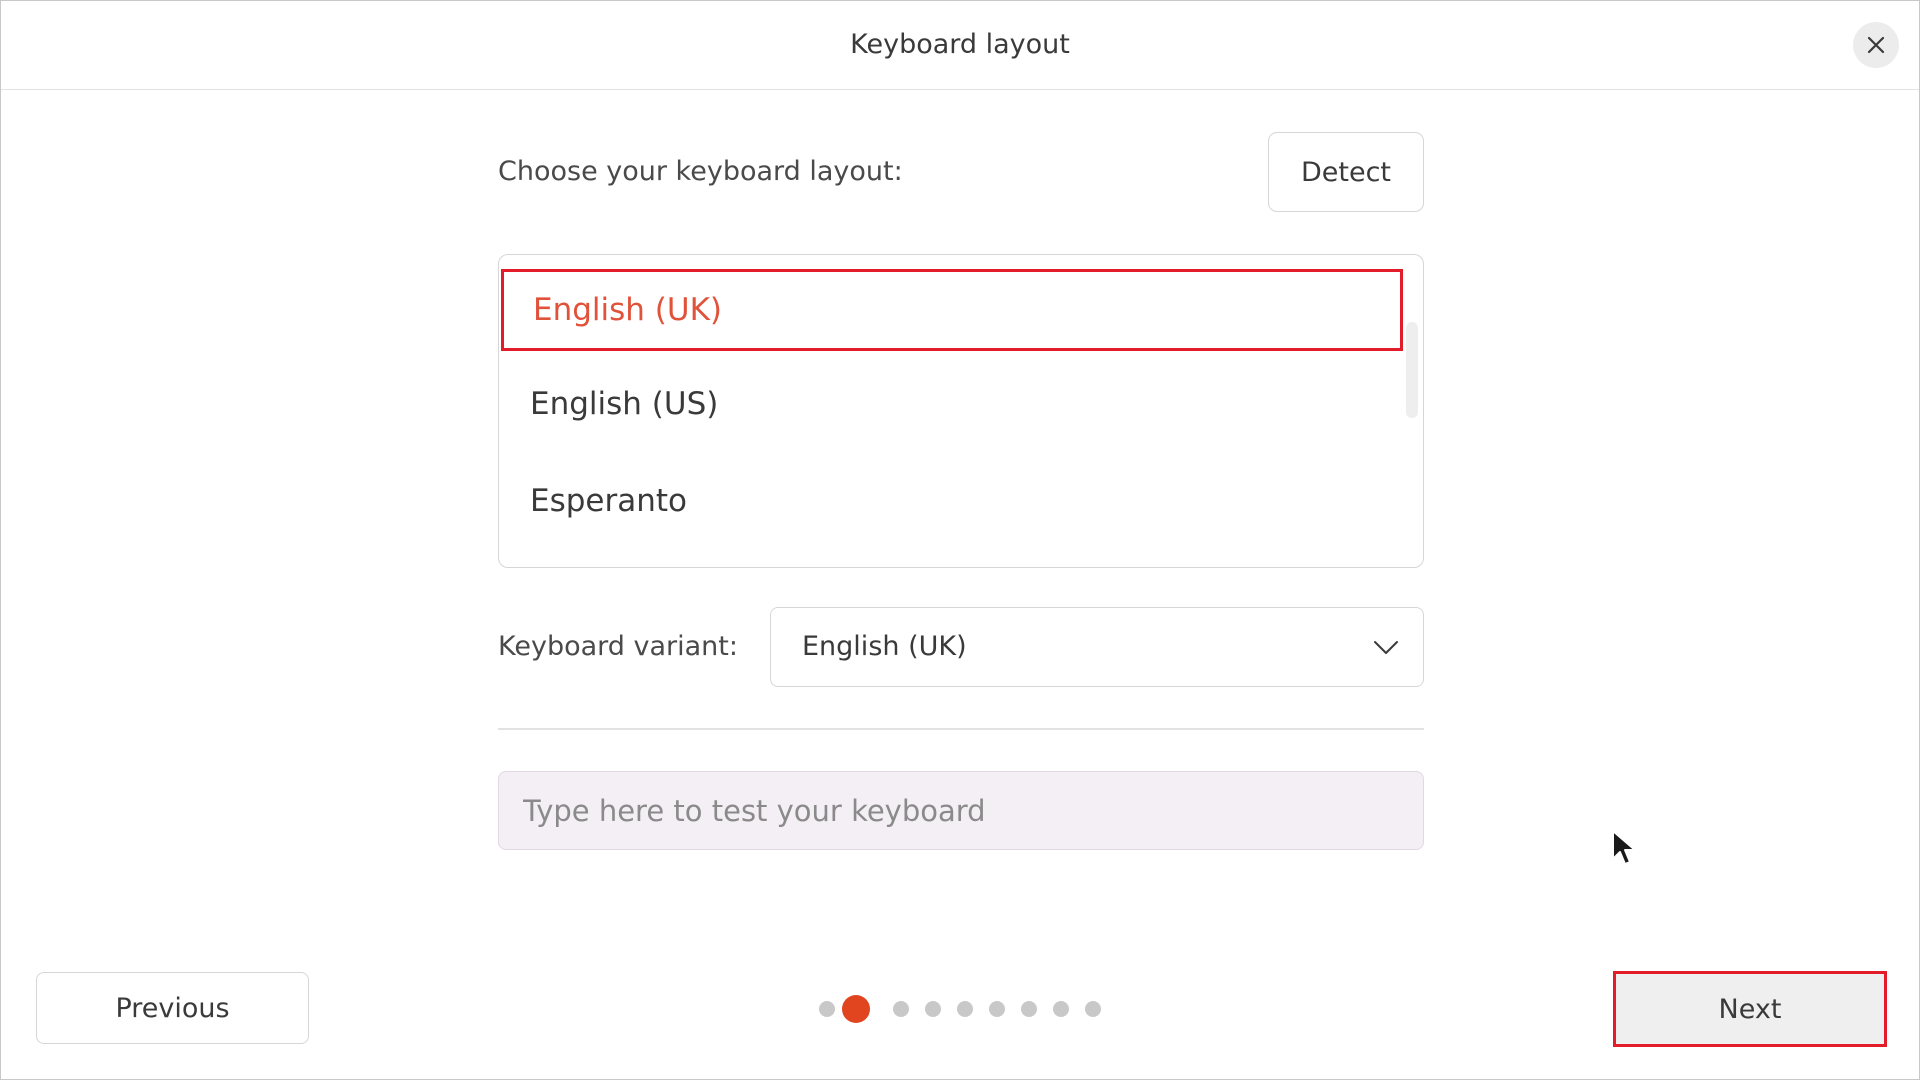 The image size is (1920, 1080). I want to click on close-button, so click(1876, 45).